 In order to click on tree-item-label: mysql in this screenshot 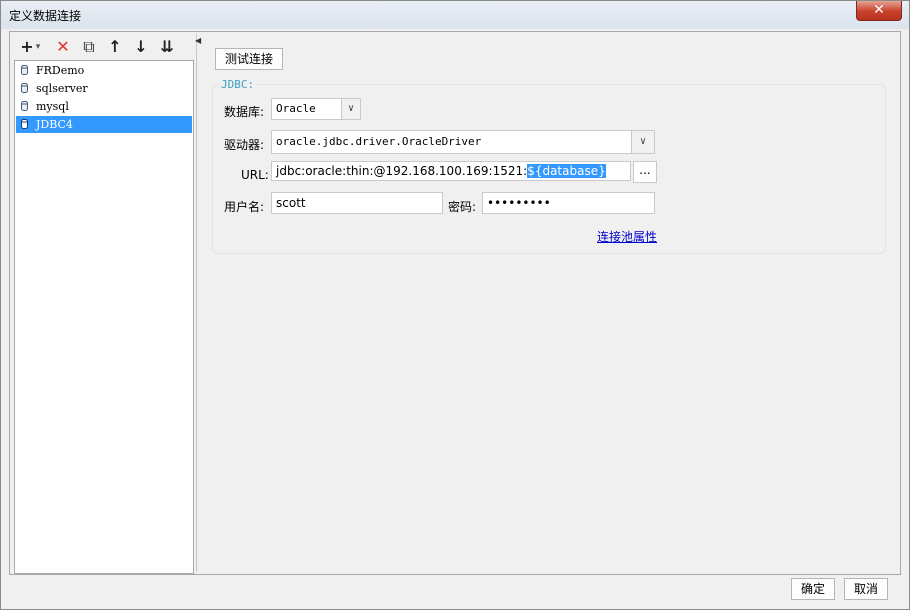, I will do `click(52, 106)`.